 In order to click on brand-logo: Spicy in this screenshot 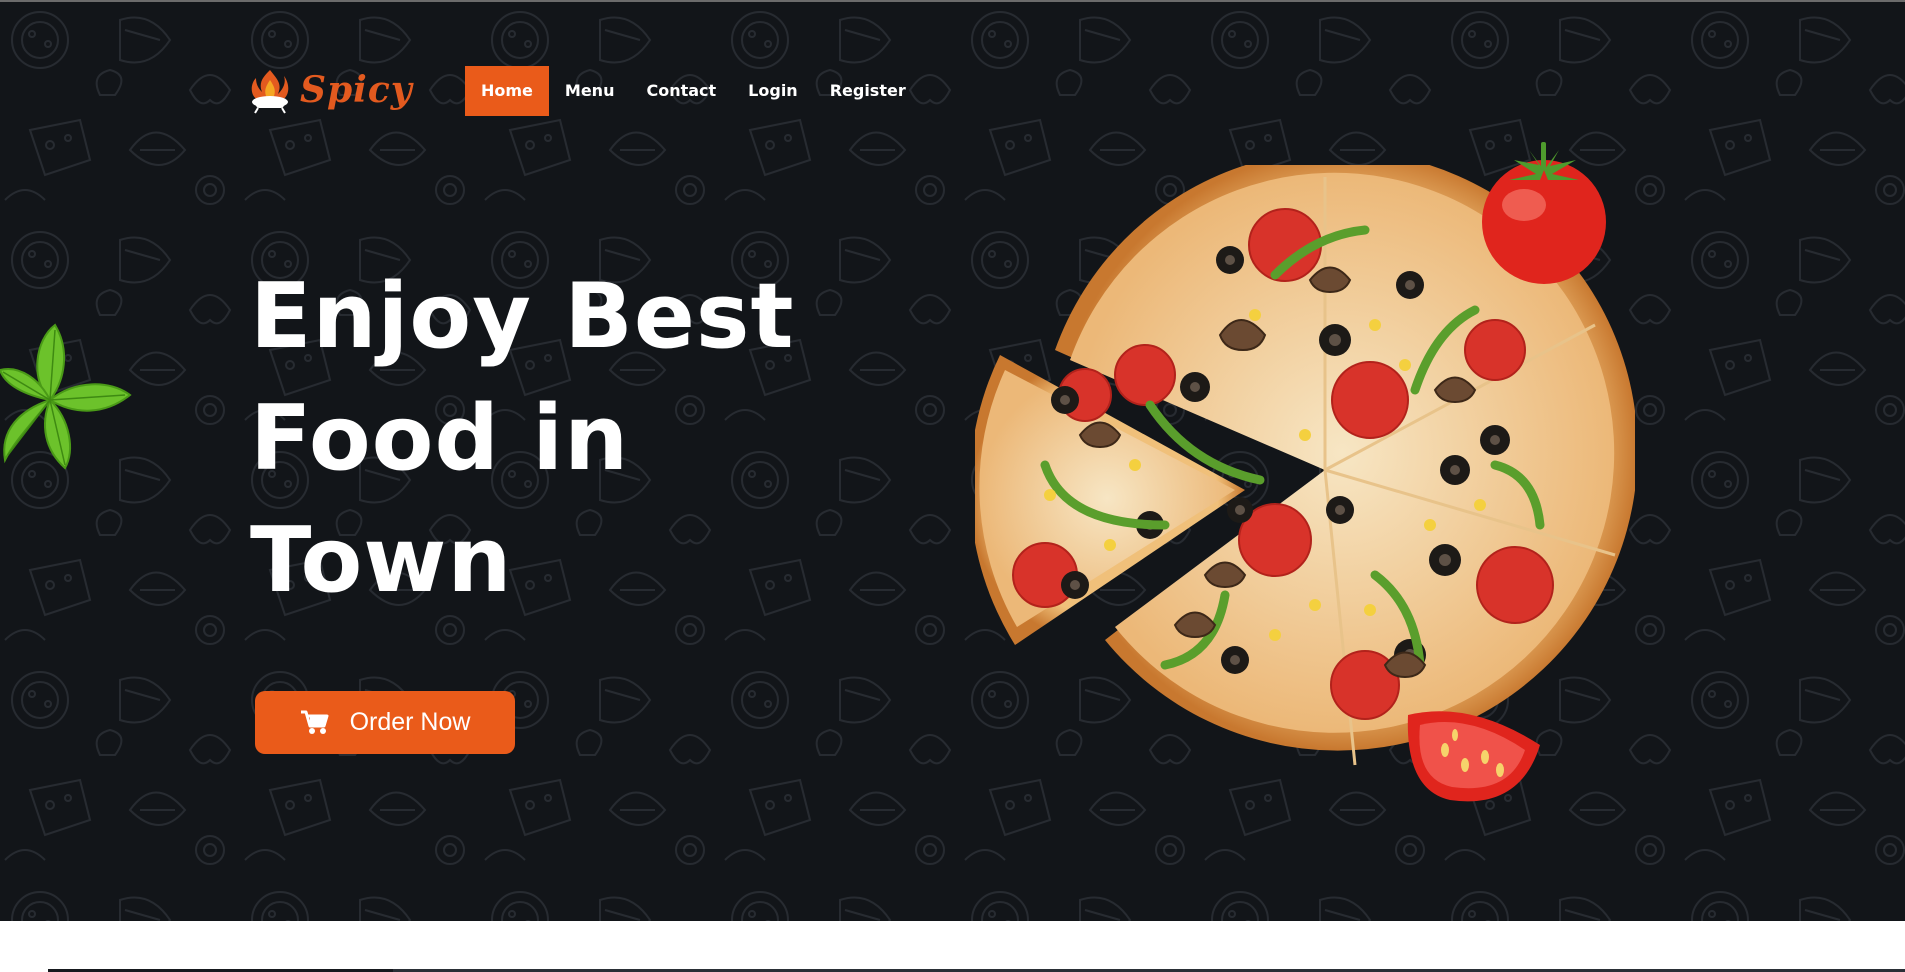, I will do `click(330, 90)`.